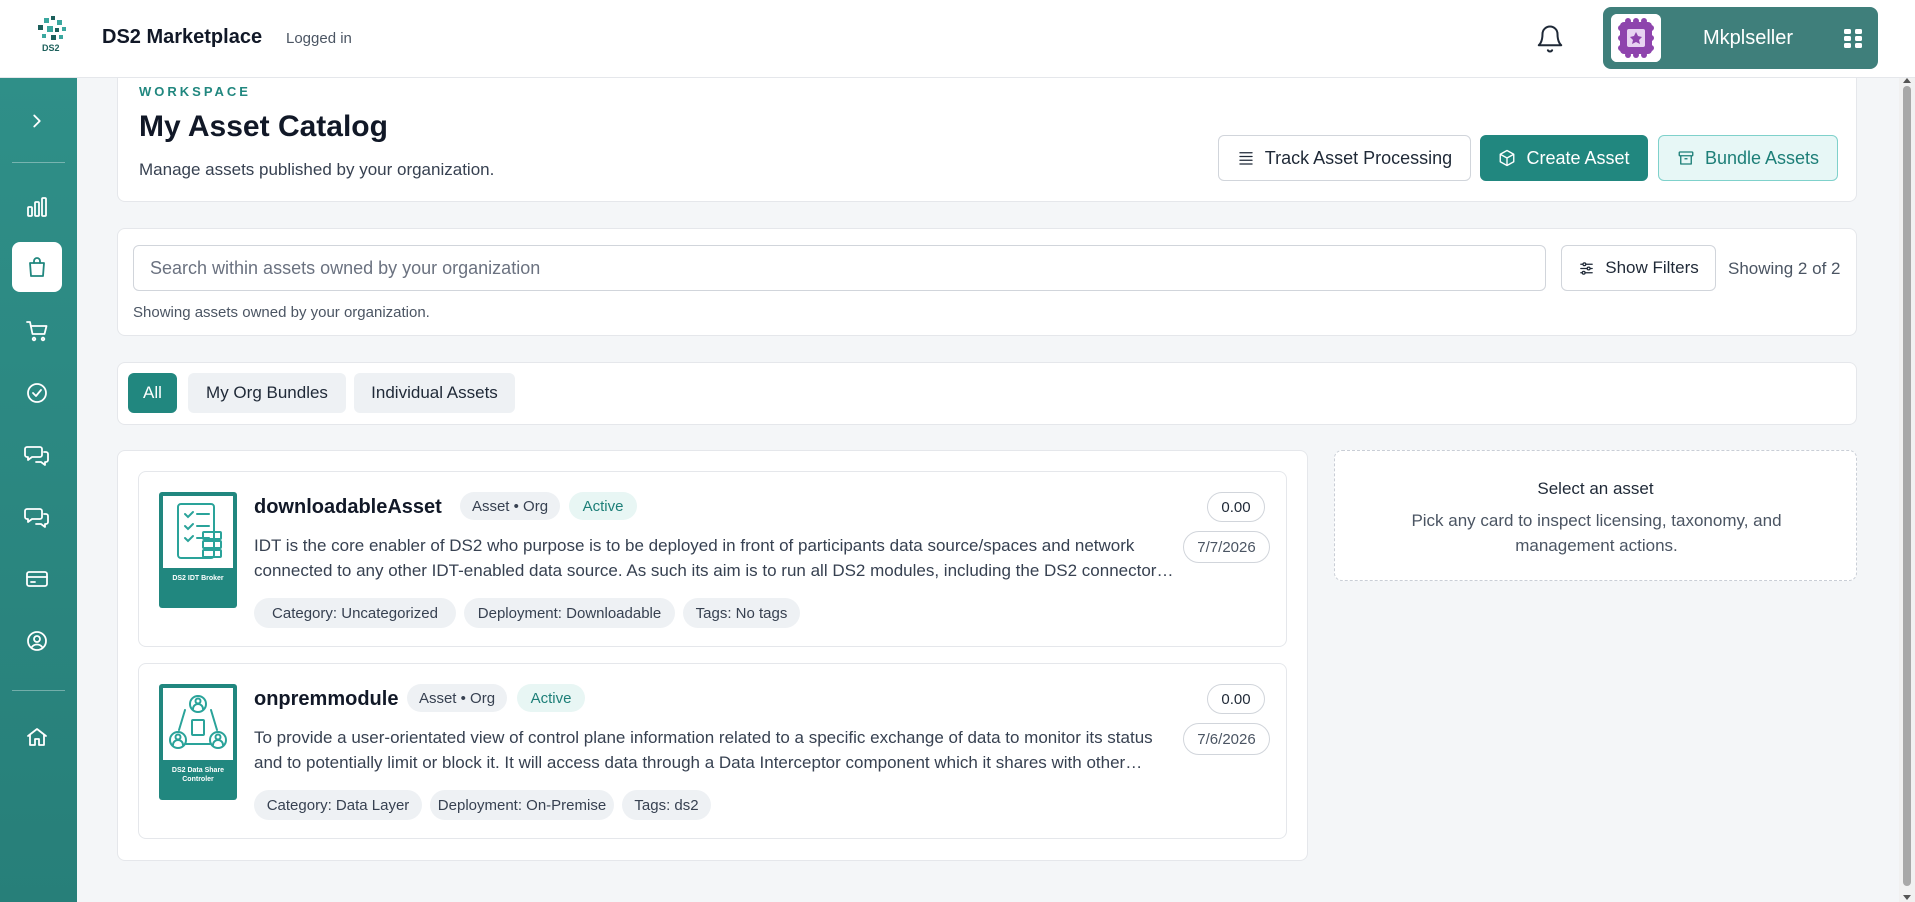  I want to click on tab-individual-assets: Individual Assets, so click(434, 393).